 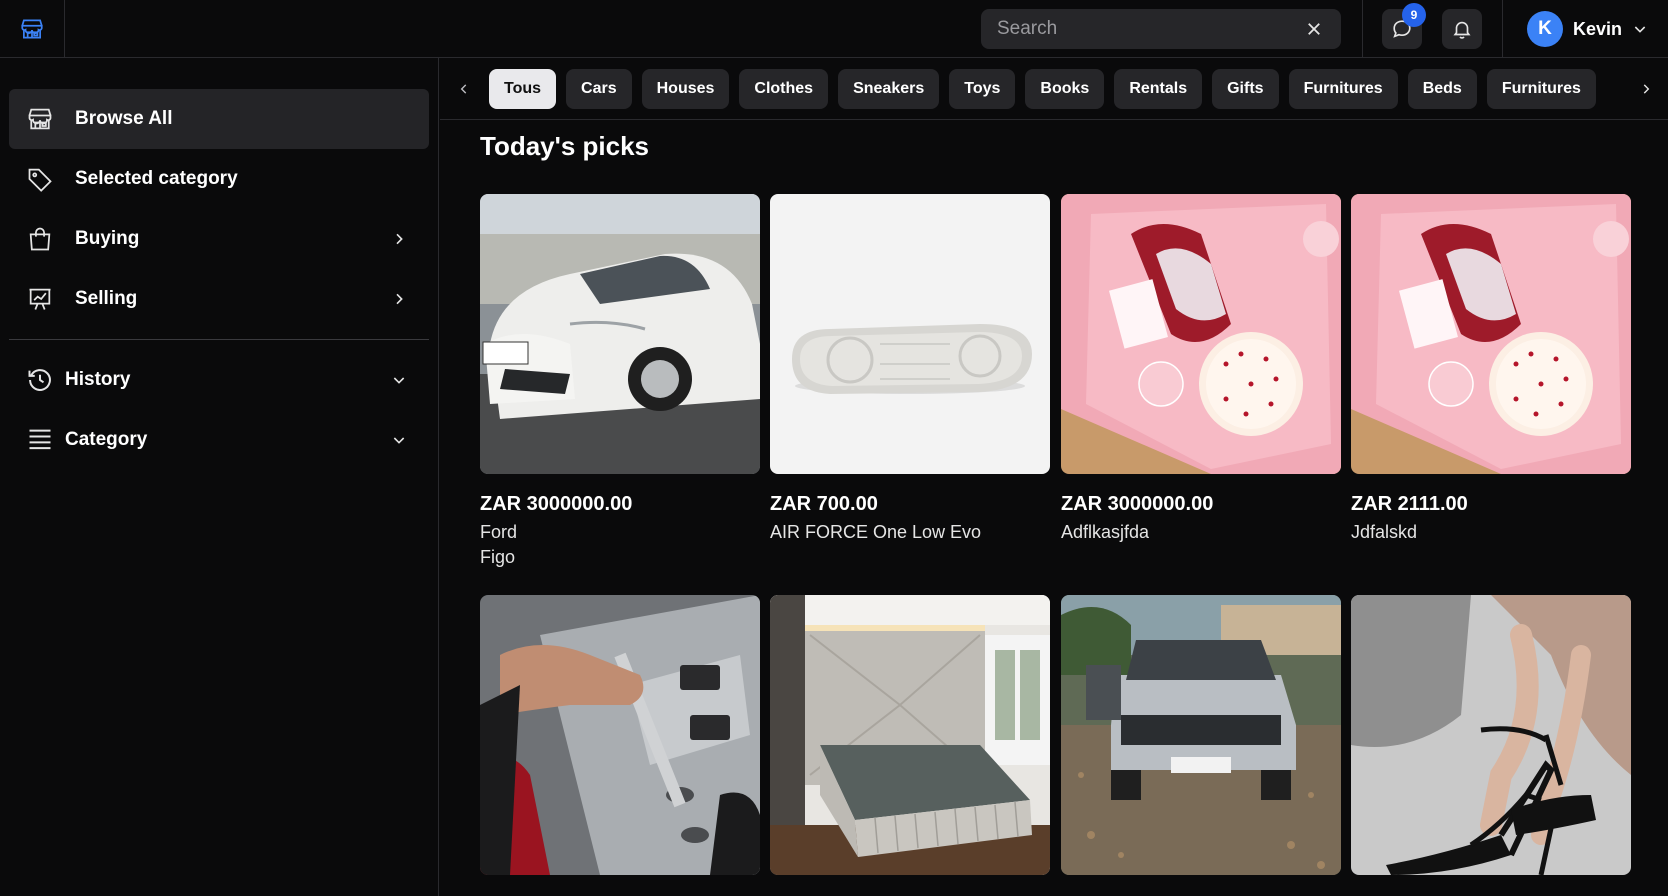 What do you see at coordinates (499, 532) in the screenshot?
I see `listing-title: Ford` at bounding box center [499, 532].